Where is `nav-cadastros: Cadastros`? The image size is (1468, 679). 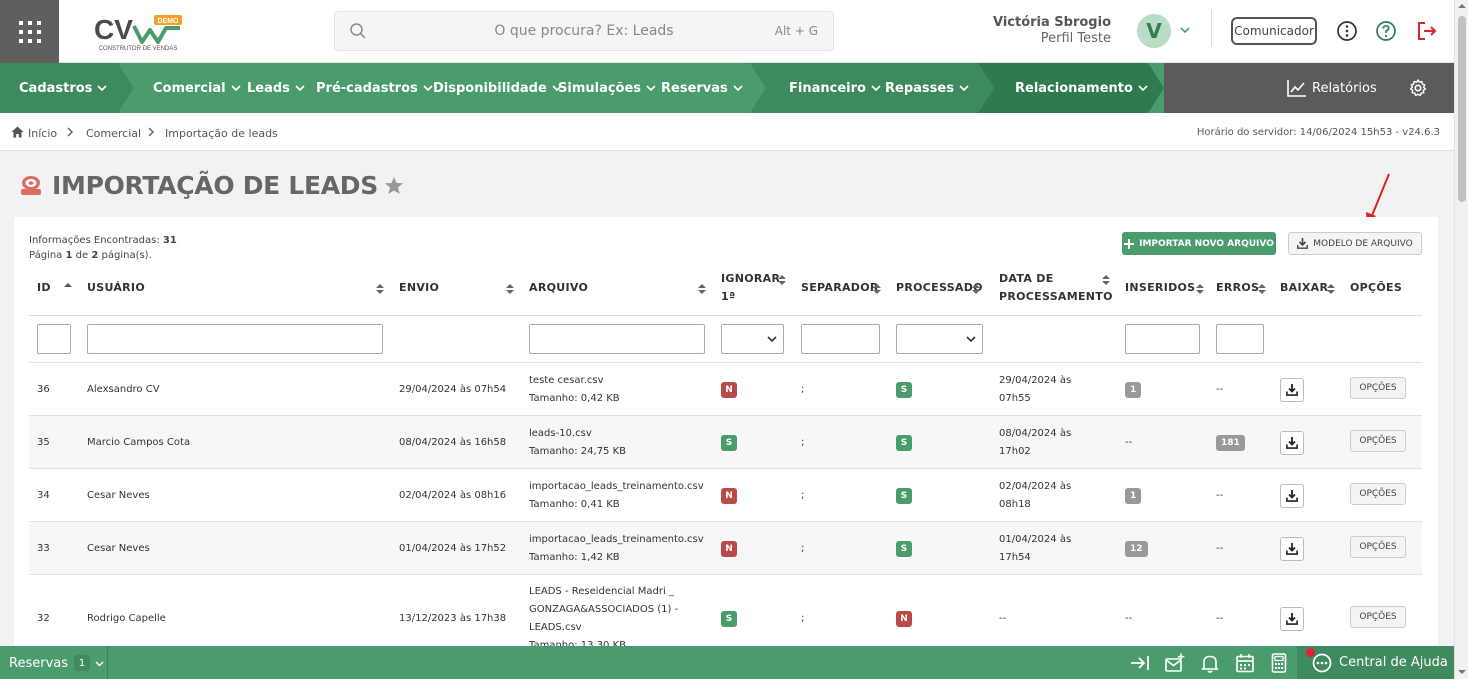 nav-cadastros: Cadastros is located at coordinates (63, 88).